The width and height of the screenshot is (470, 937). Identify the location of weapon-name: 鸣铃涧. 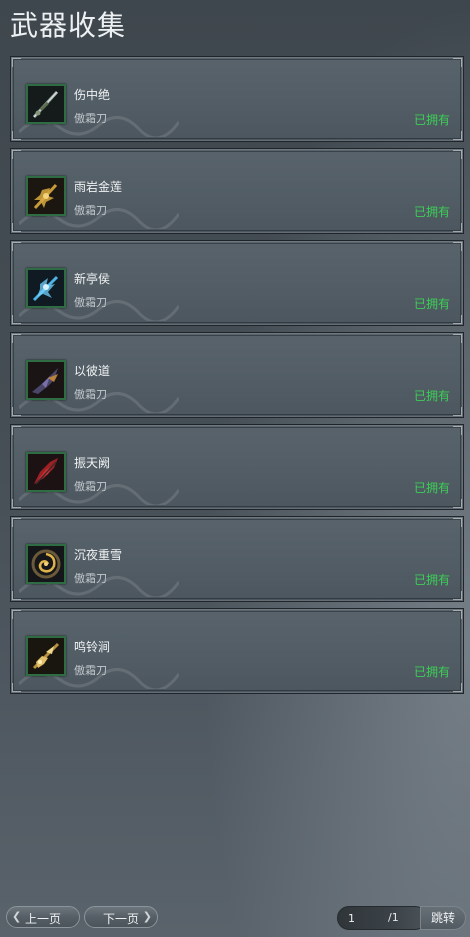
(92, 647).